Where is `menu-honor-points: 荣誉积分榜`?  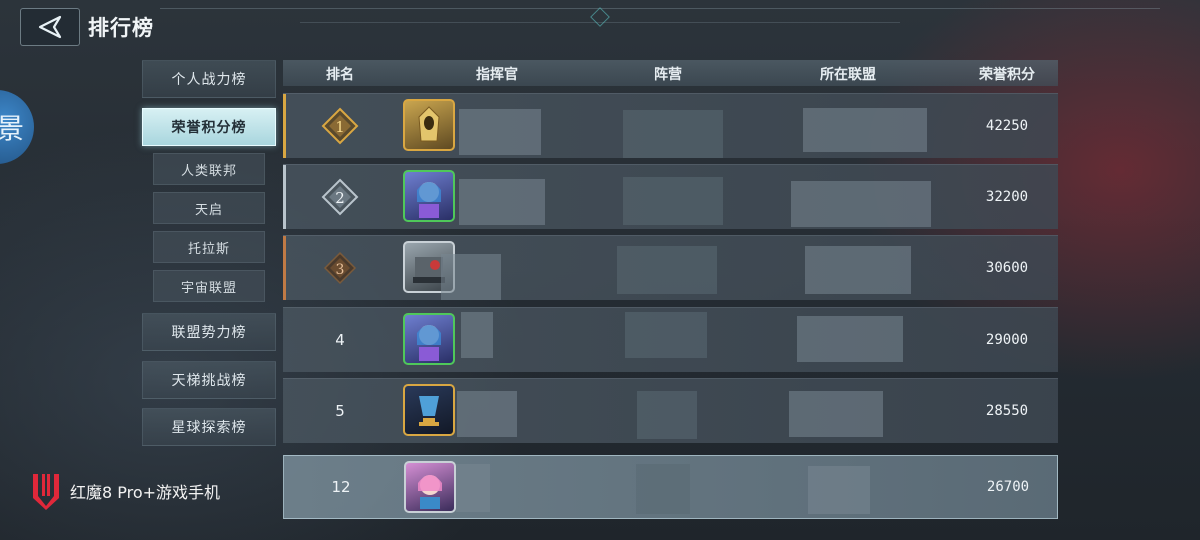
menu-honor-points: 荣誉积分榜 is located at coordinates (209, 127).